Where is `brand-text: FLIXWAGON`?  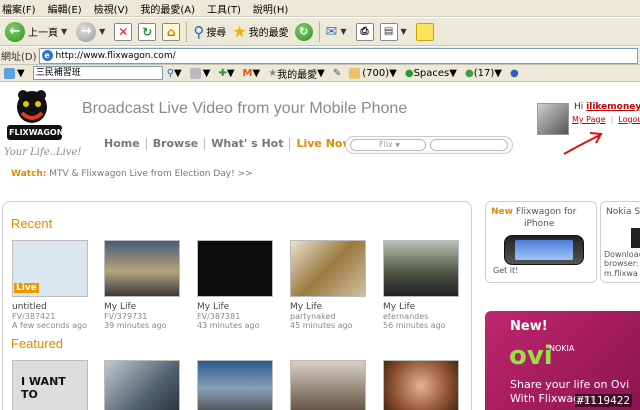
brand-text: FLIXWAGON is located at coordinates (36, 132).